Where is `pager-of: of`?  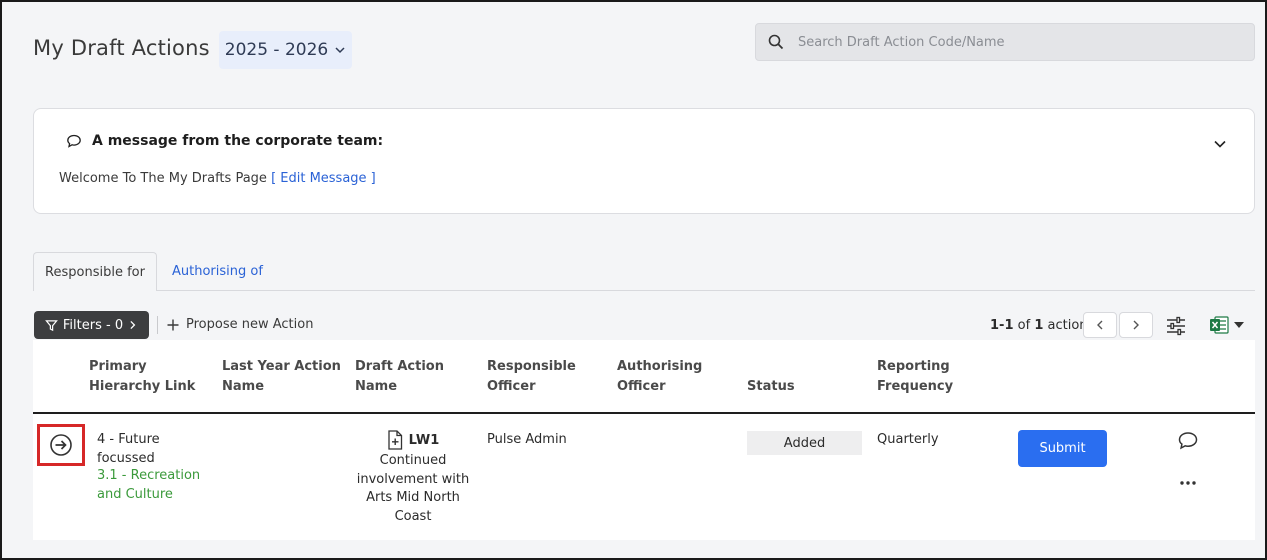
pager-of: of is located at coordinates (1024, 325).